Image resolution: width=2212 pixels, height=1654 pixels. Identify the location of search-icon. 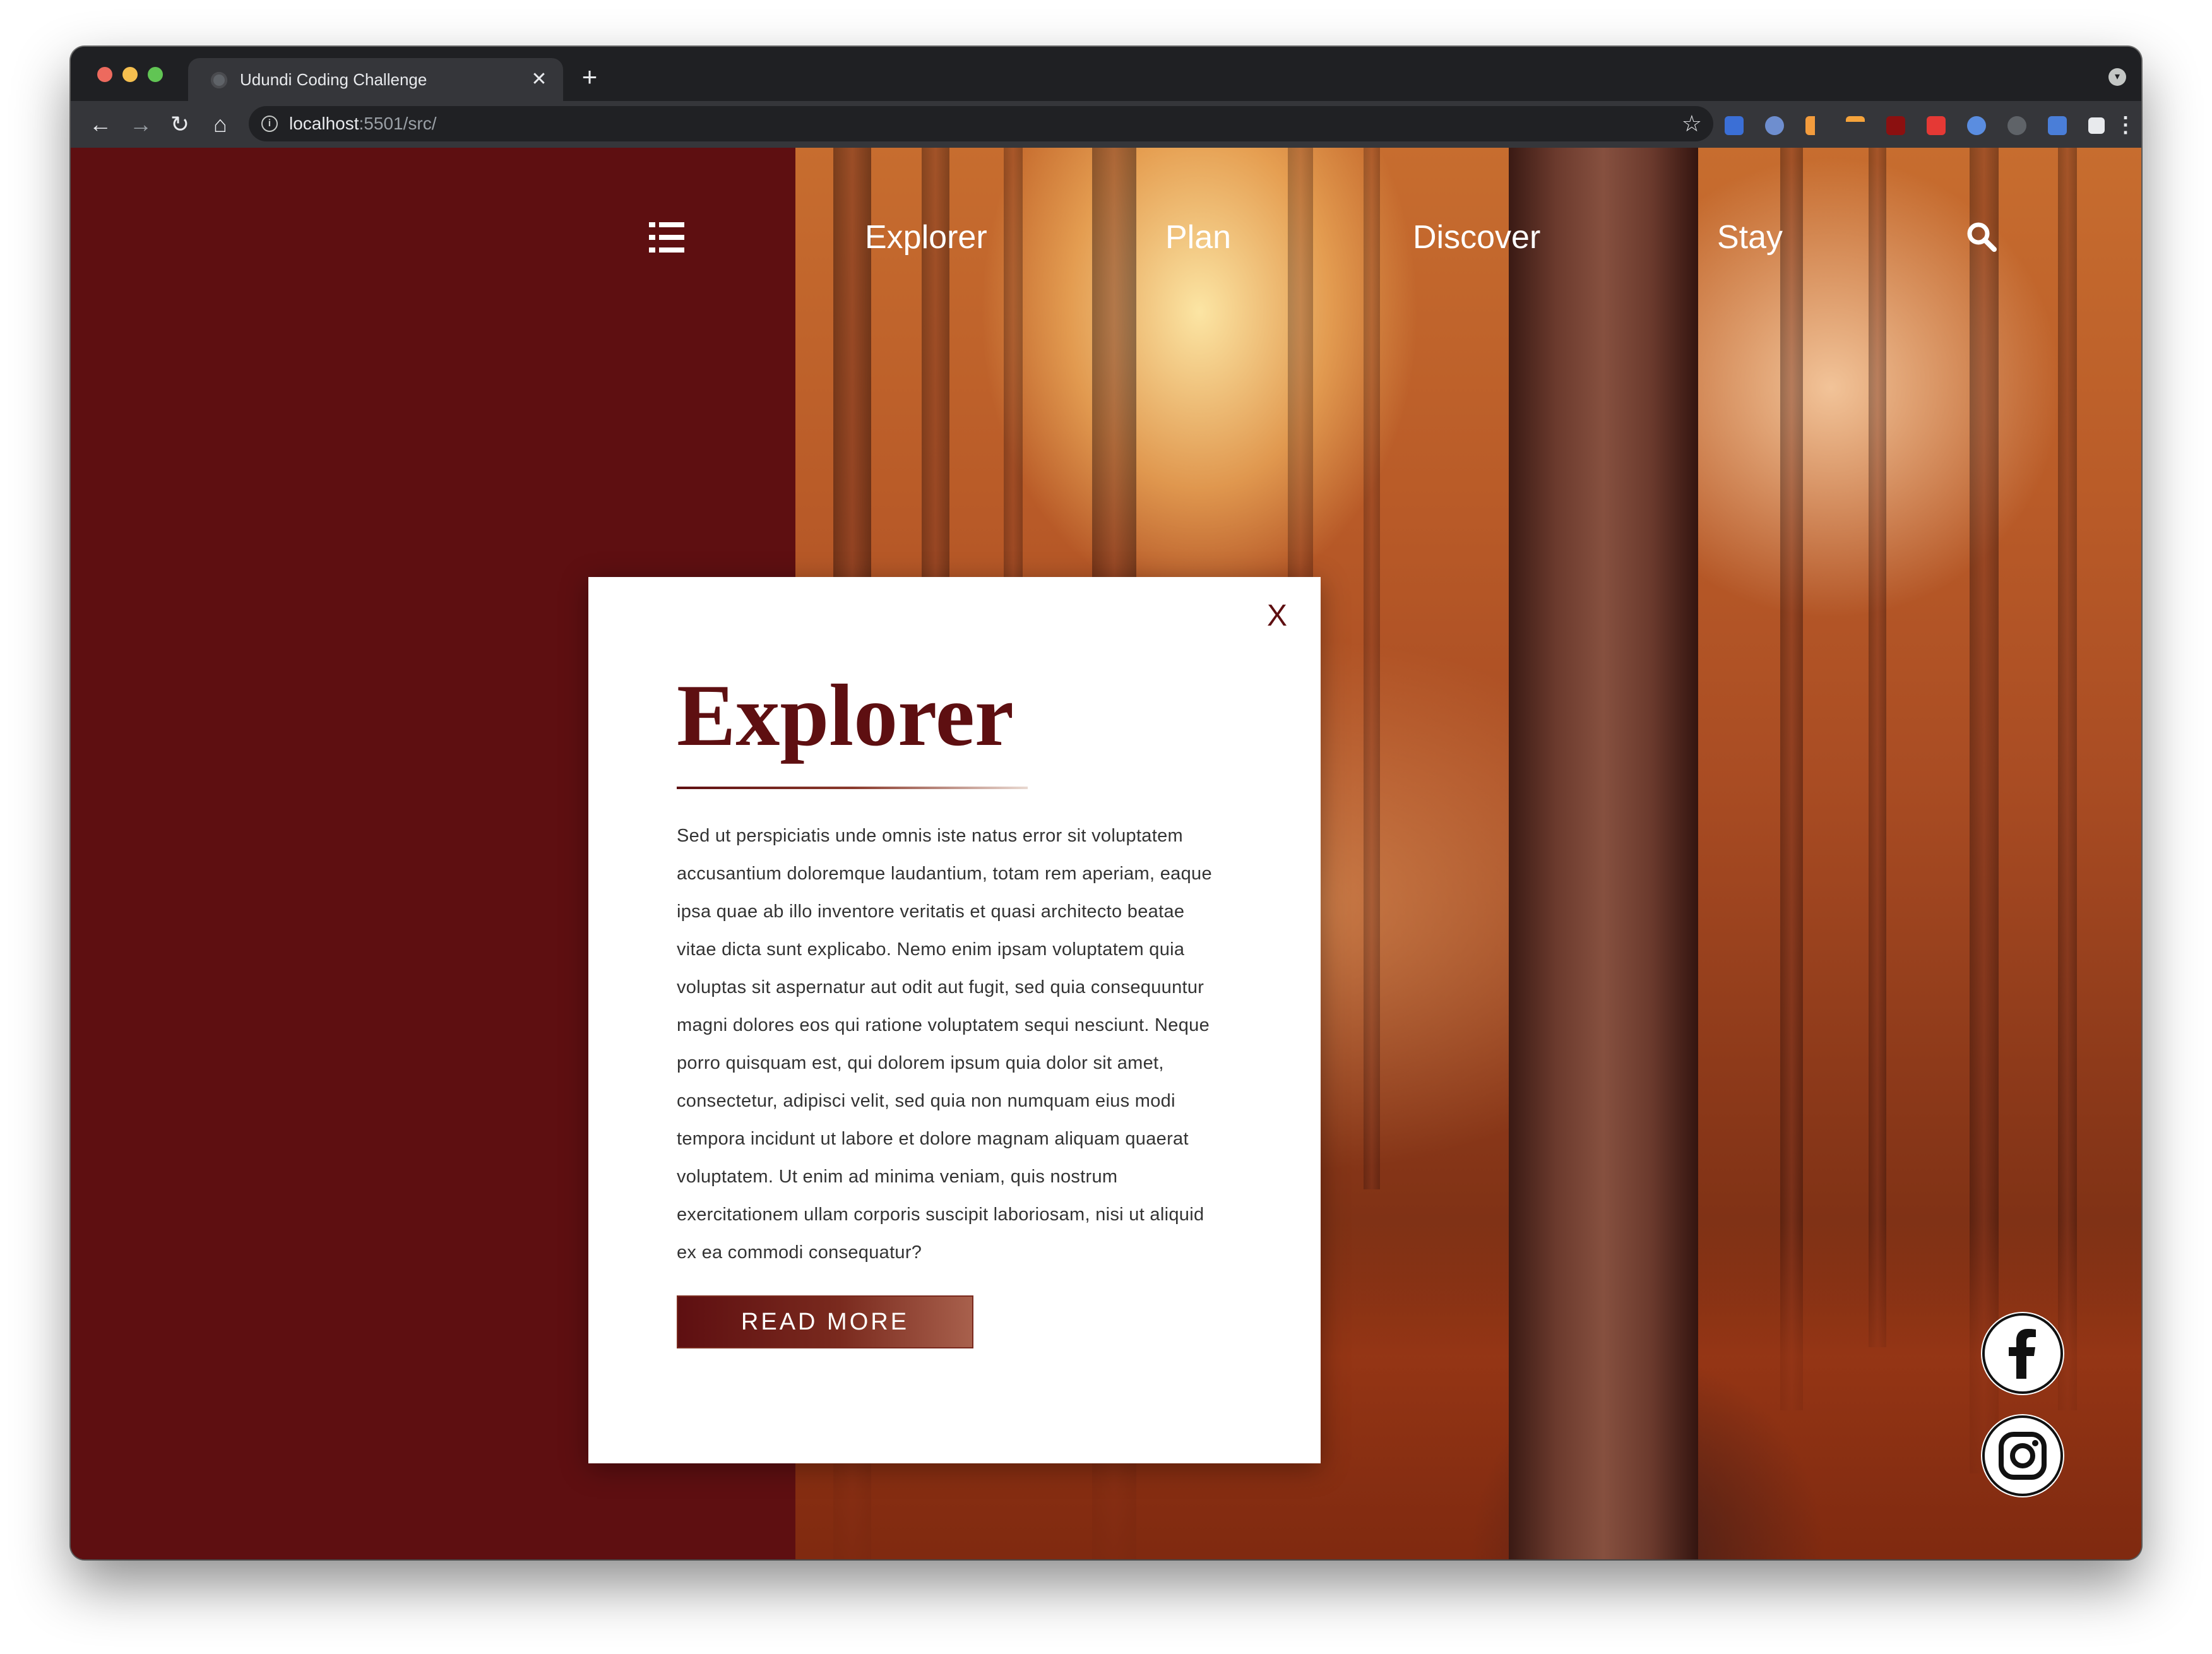
(1982, 237).